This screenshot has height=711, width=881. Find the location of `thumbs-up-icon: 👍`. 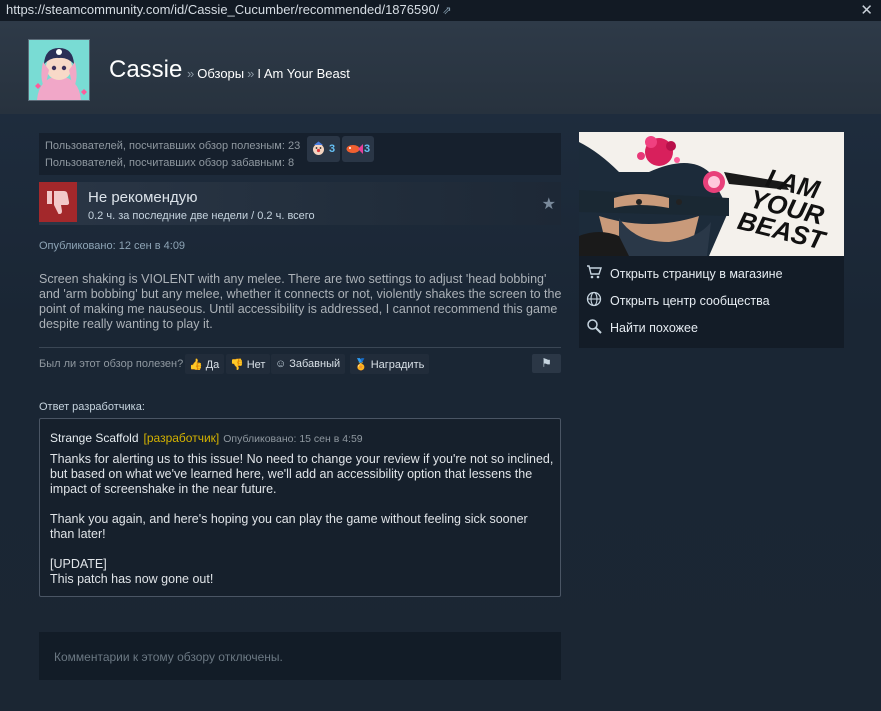

thumbs-up-icon: 👍 is located at coordinates (196, 365).